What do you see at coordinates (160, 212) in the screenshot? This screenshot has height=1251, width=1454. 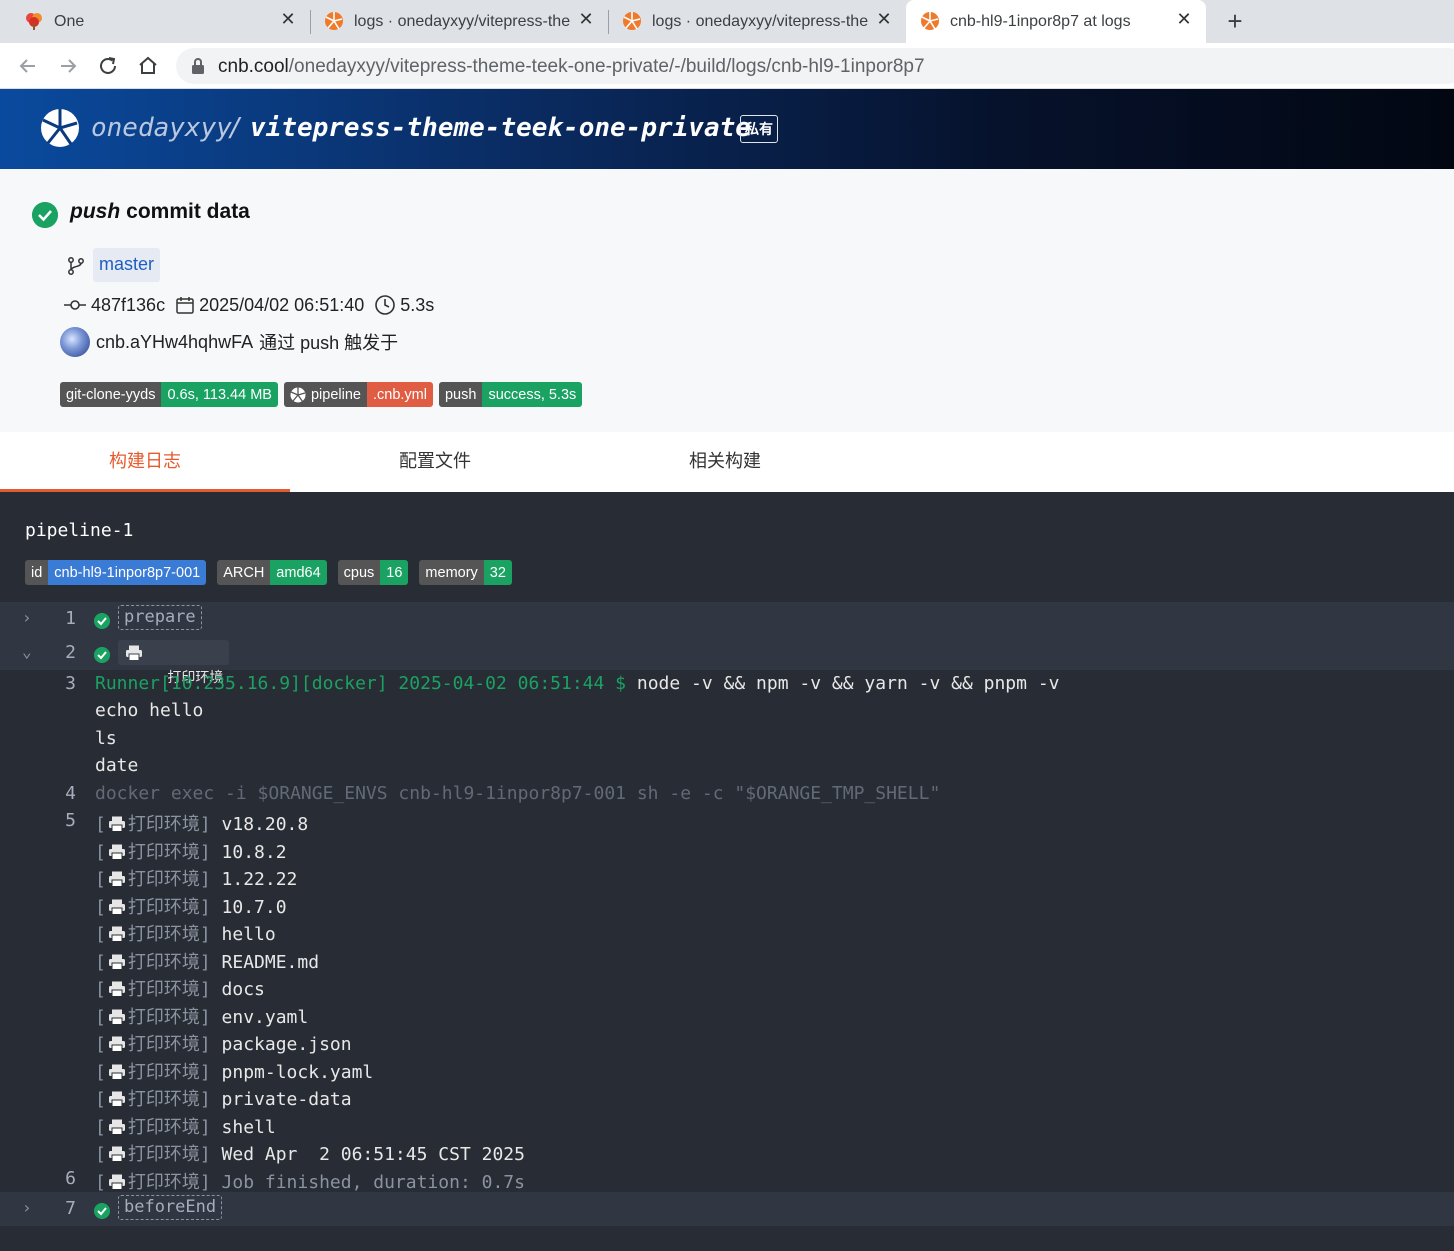 I see `build-title: push commit data` at bounding box center [160, 212].